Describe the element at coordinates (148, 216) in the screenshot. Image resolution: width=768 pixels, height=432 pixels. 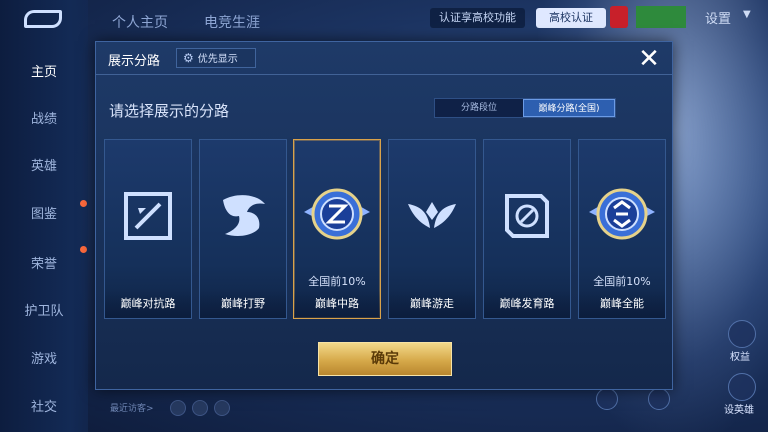
I see `clash-lane-icon` at that location.